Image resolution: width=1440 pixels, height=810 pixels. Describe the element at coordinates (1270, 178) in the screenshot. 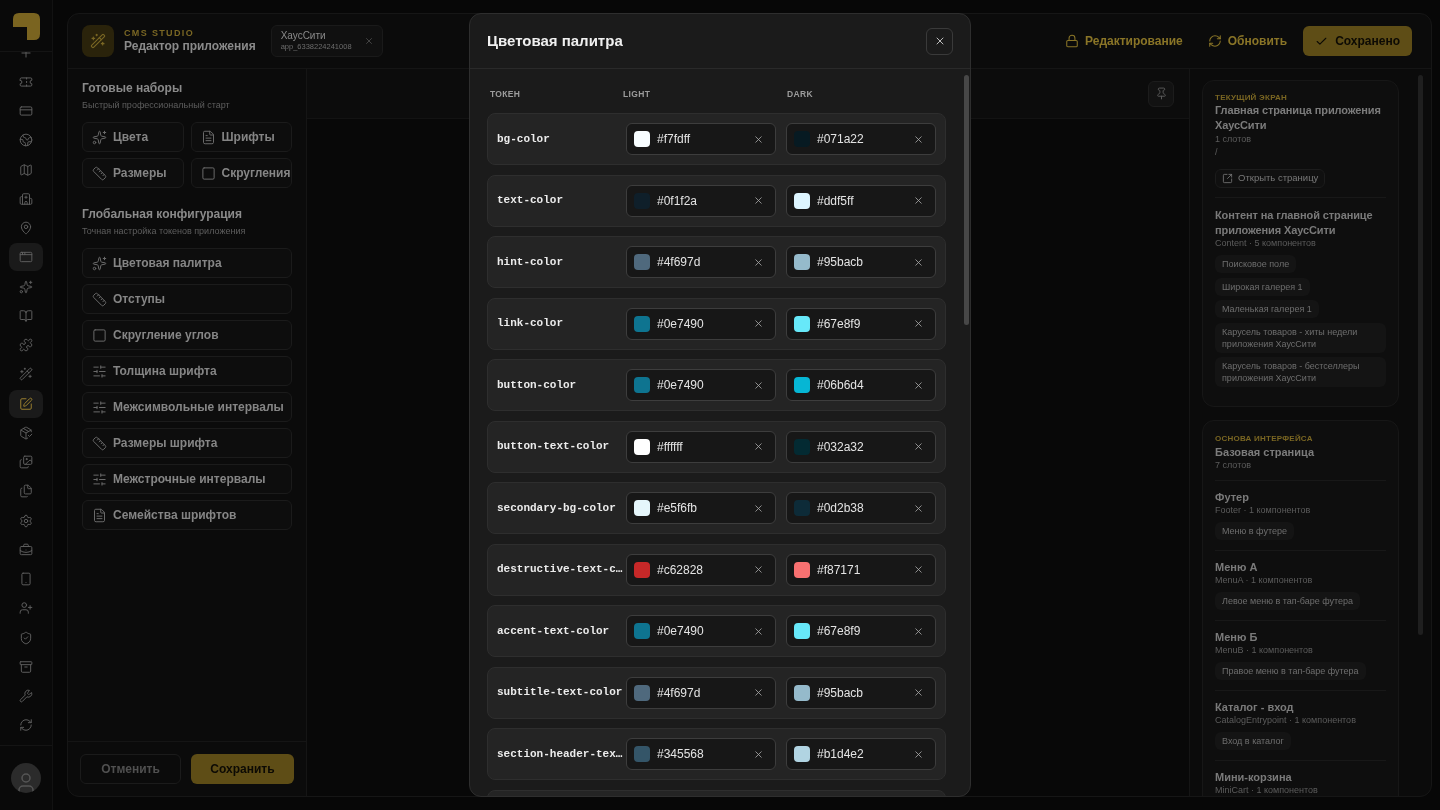

I see `open-page-button: Открыть страницу` at that location.